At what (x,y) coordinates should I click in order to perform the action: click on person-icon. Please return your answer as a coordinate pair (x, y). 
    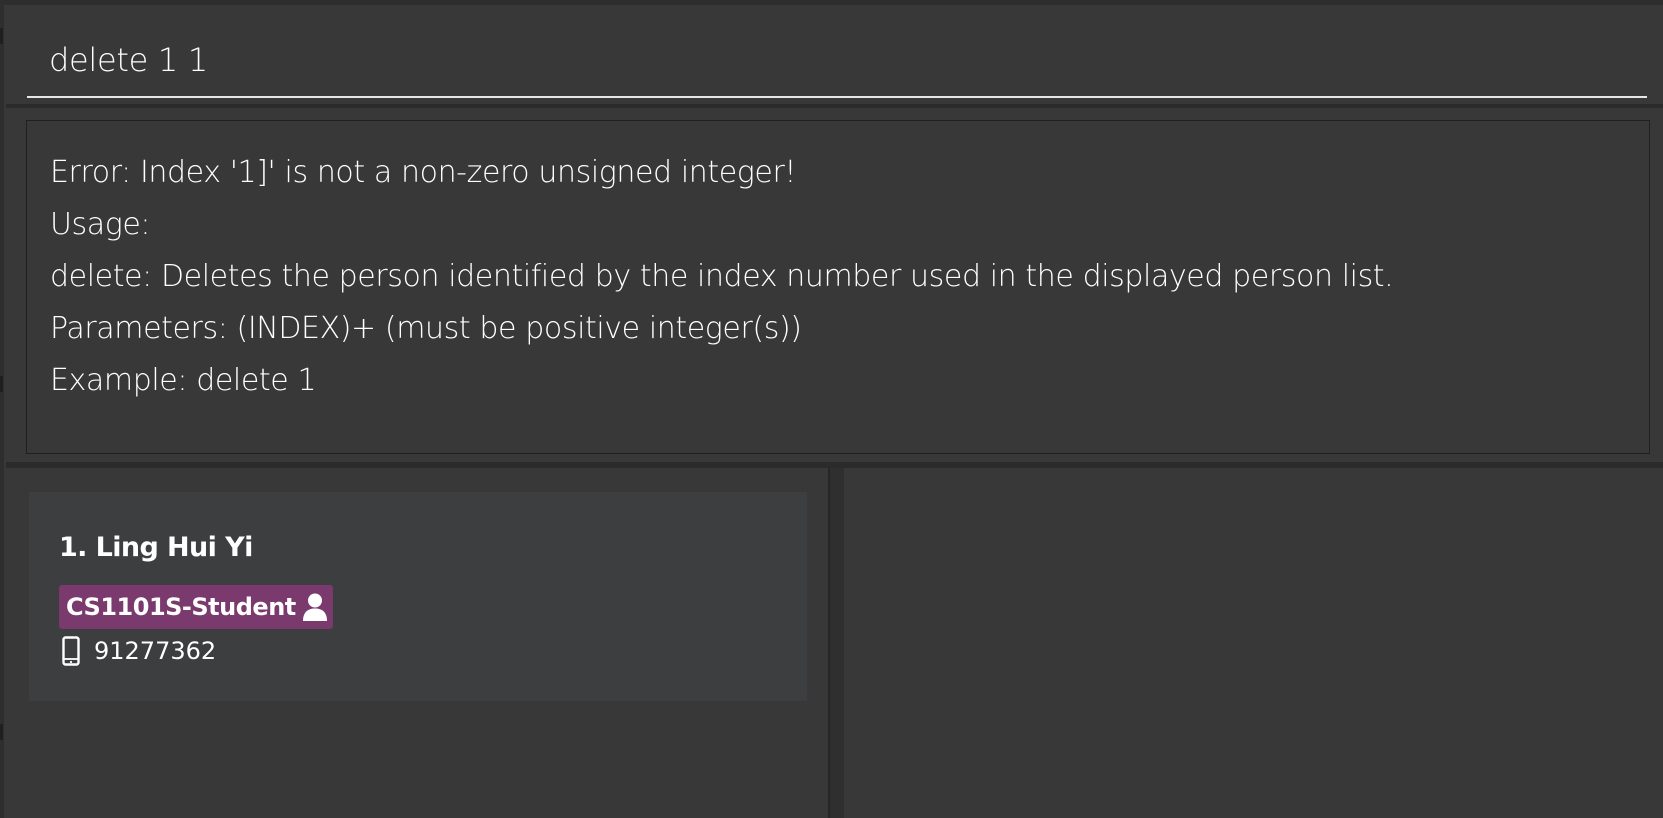
    Looking at the image, I should click on (314, 607).